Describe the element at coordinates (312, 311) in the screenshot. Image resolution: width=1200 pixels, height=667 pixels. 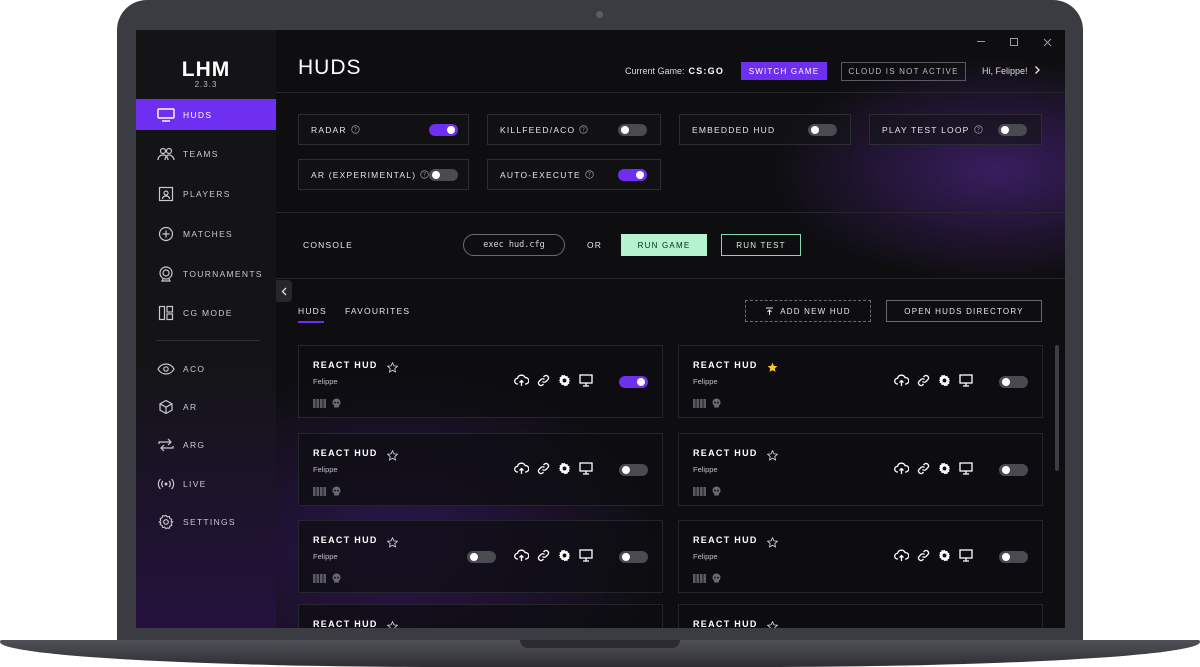
I see `tab-huds: HUDS` at that location.